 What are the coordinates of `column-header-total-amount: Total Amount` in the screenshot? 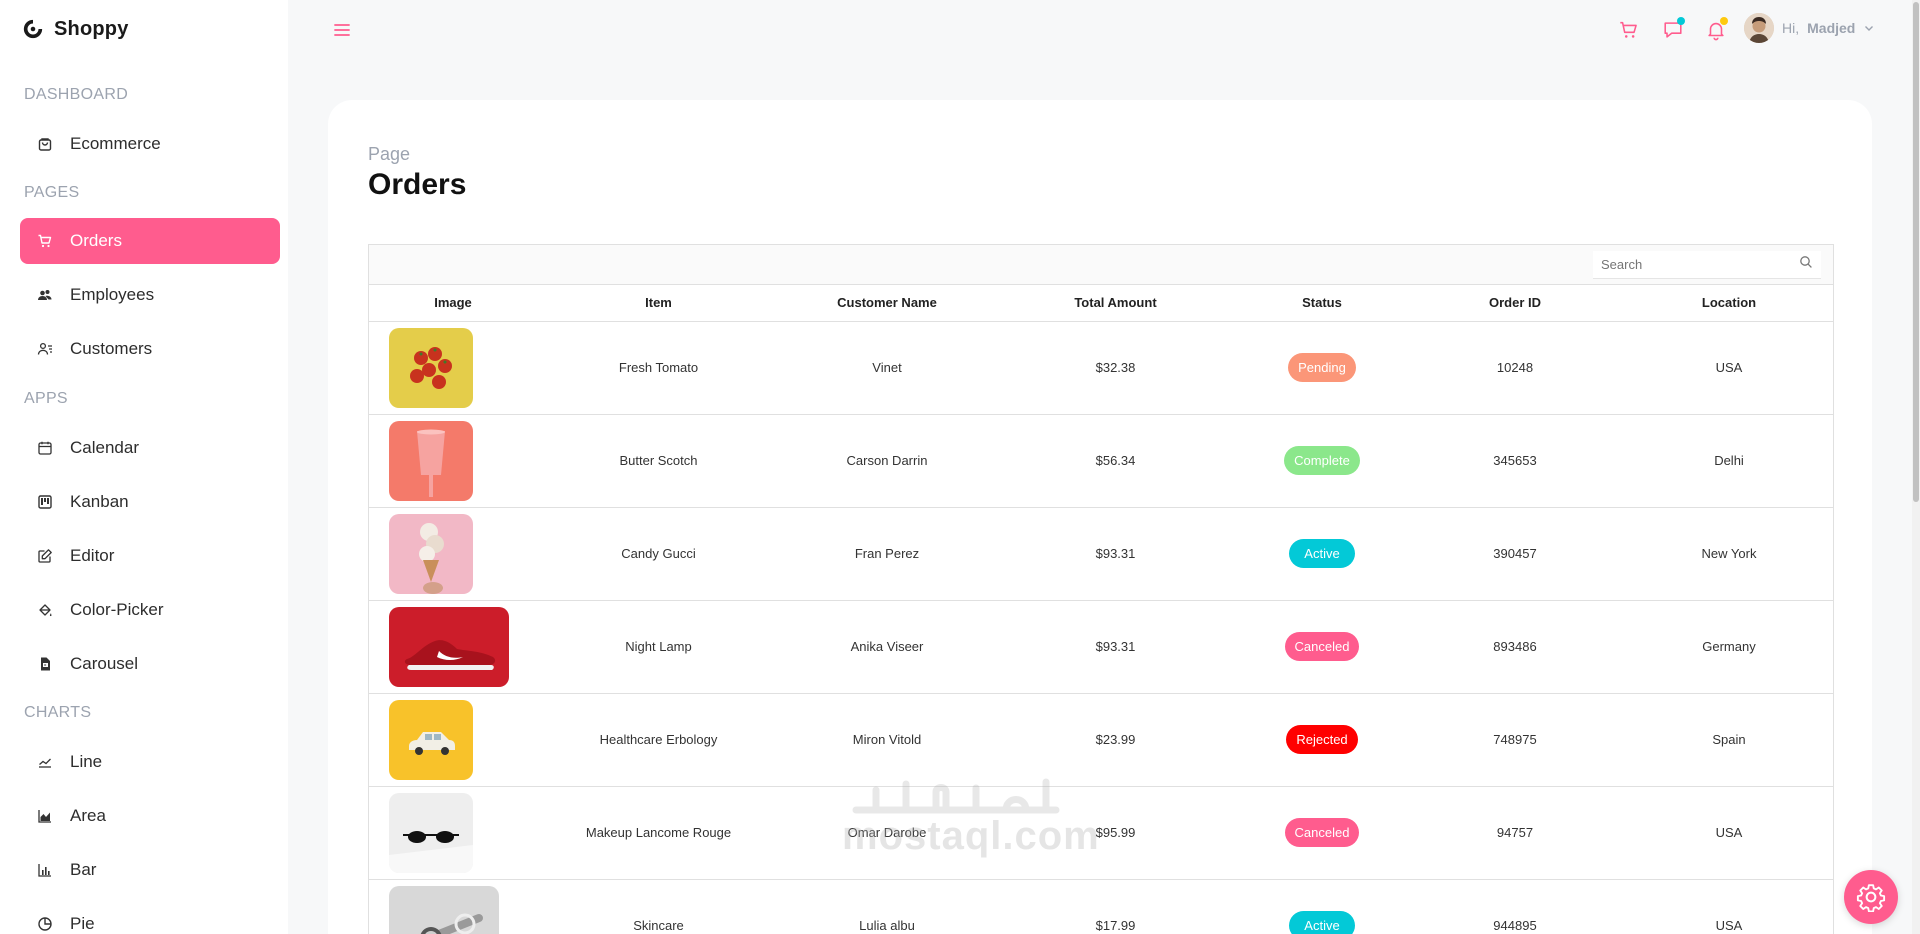 It's located at (1115, 303).